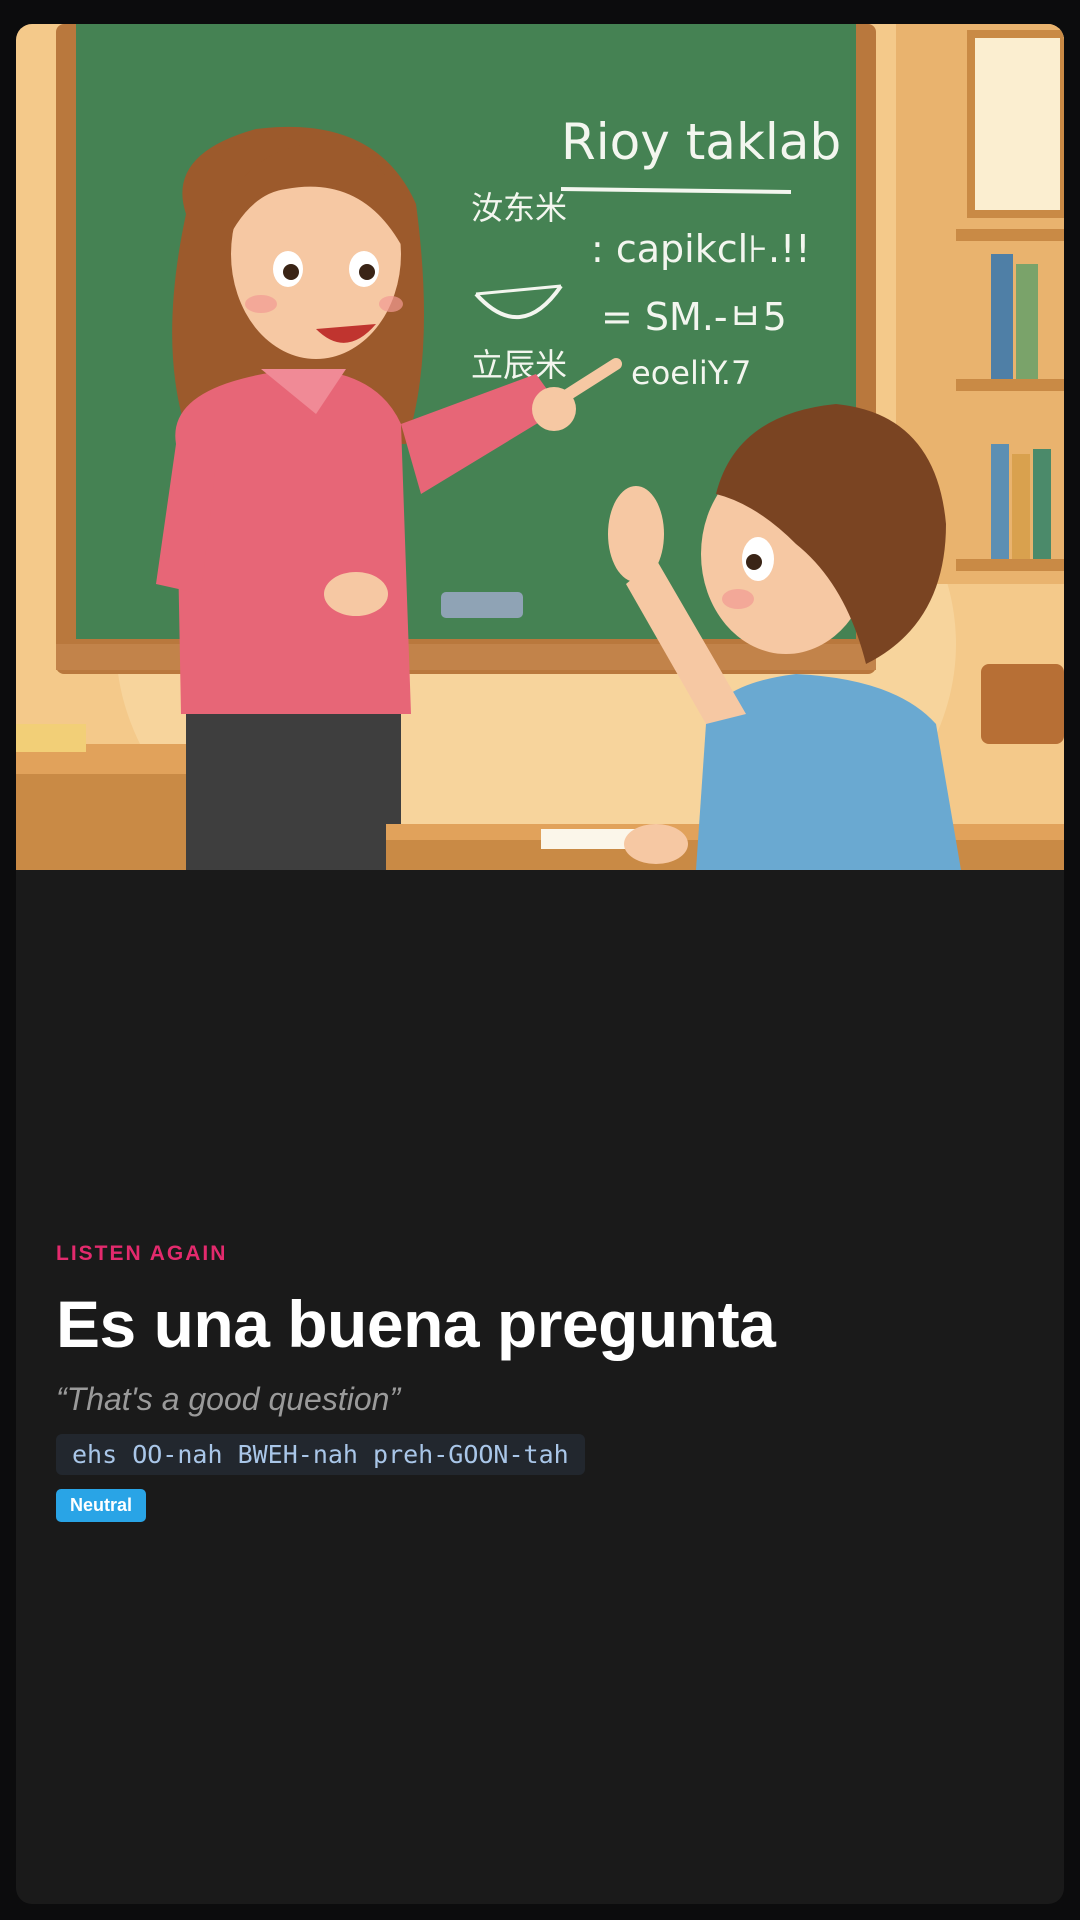  Describe the element at coordinates (694, 317) in the screenshot. I see `board-line-2: = SM.-ㅂ5` at that location.